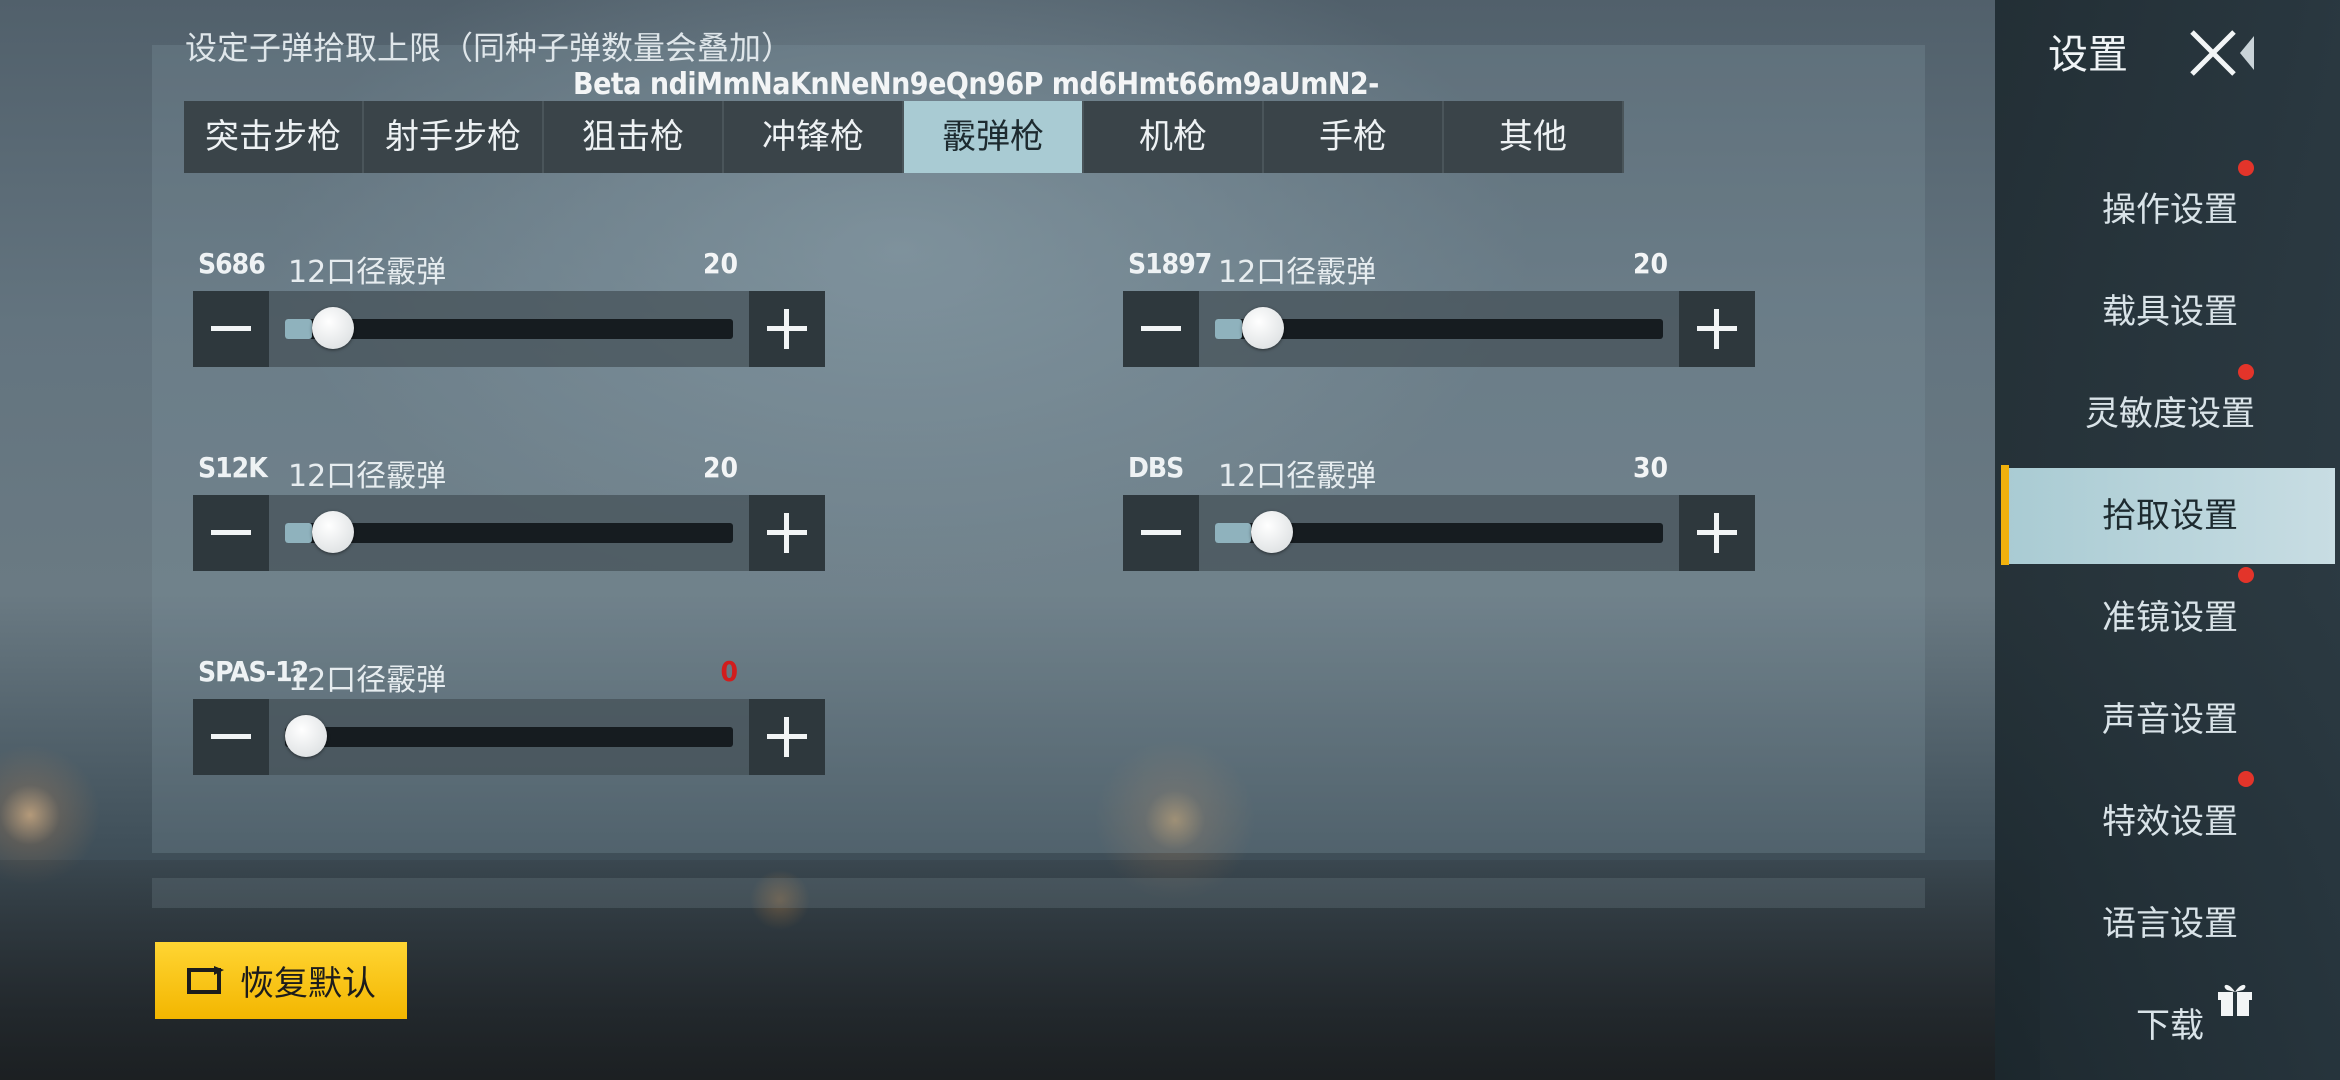 The width and height of the screenshot is (2340, 1080). I want to click on gift-icon, so click(2235, 998).